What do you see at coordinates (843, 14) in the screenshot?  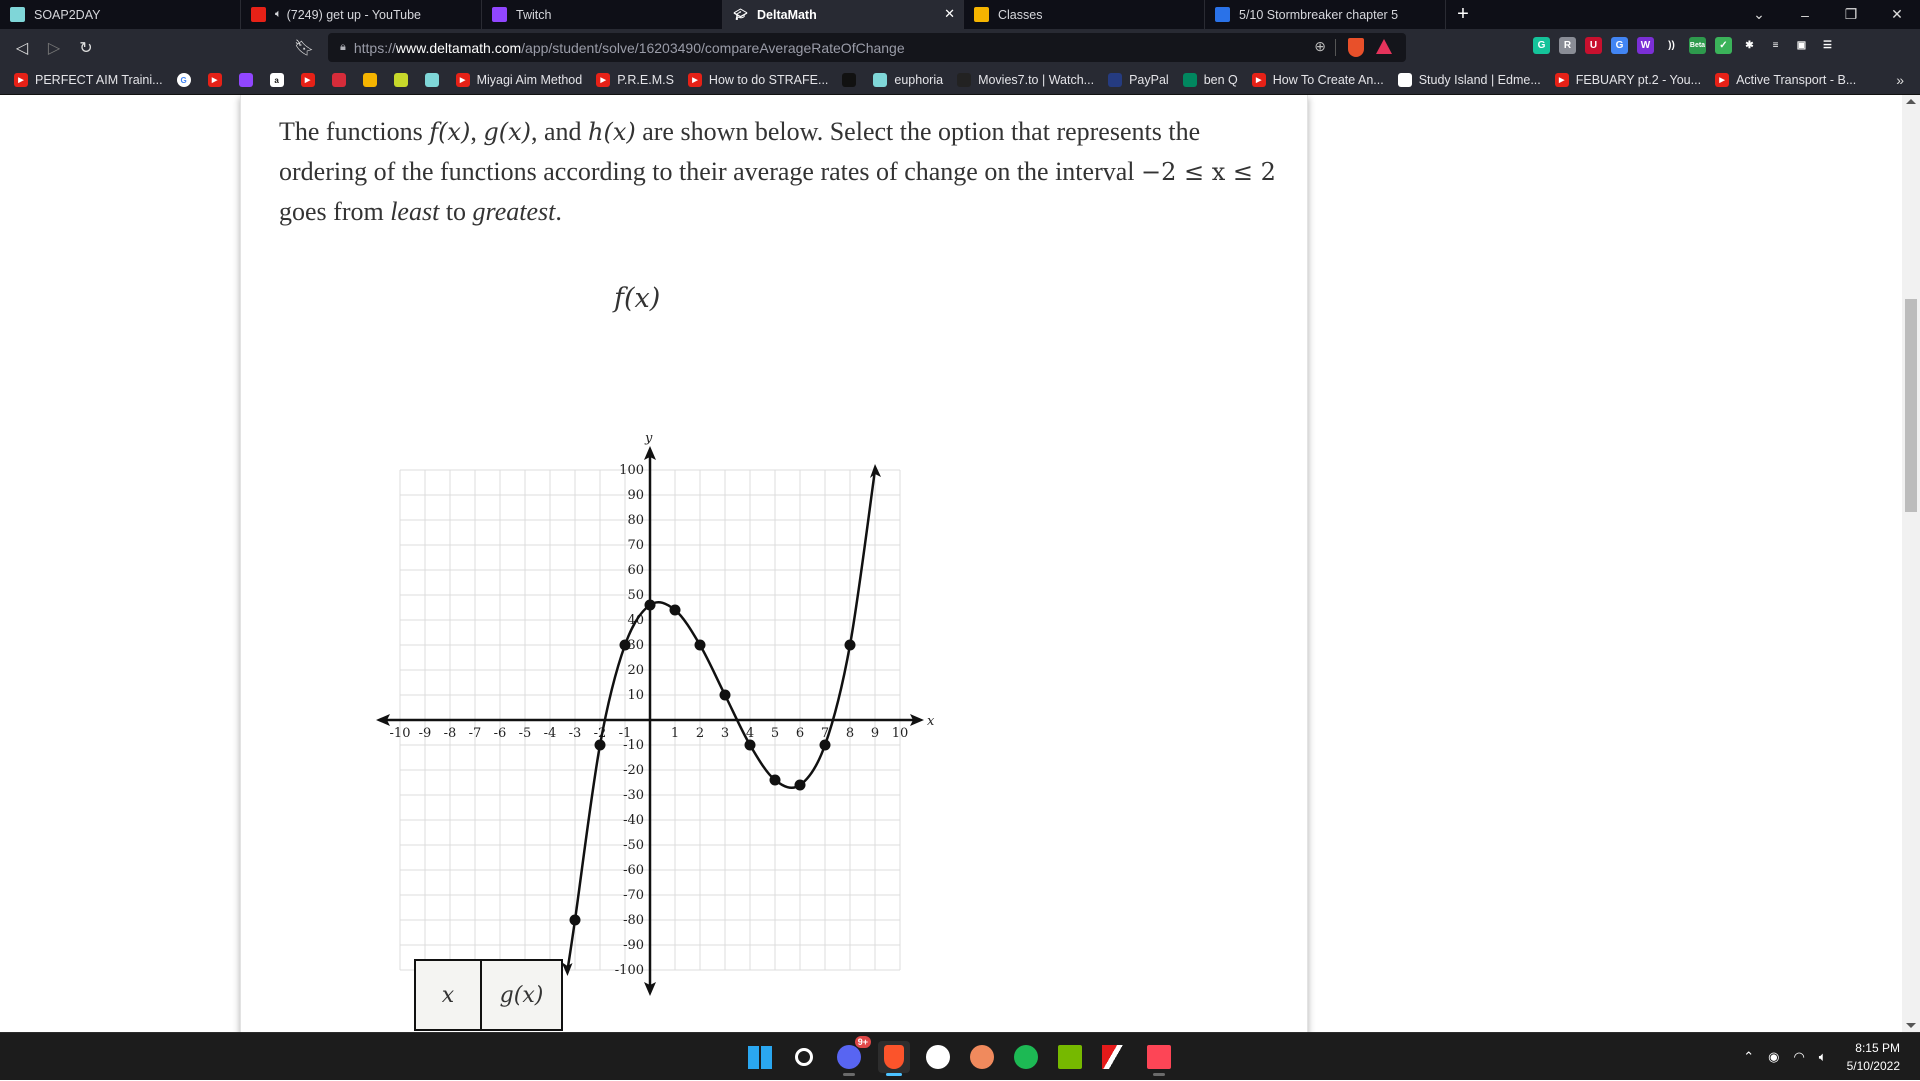 I see `tab-deltamath: 🎓︎ DeltaMath ✕` at bounding box center [843, 14].